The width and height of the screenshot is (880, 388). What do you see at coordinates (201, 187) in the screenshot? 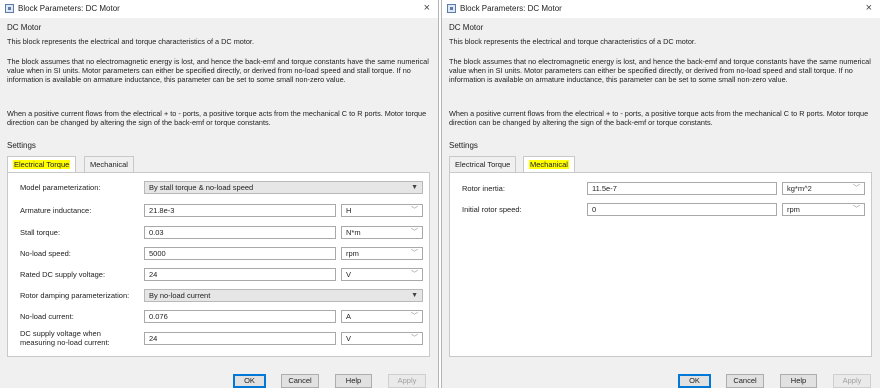
I see `select-value: By stall torque & no-load speed` at bounding box center [201, 187].